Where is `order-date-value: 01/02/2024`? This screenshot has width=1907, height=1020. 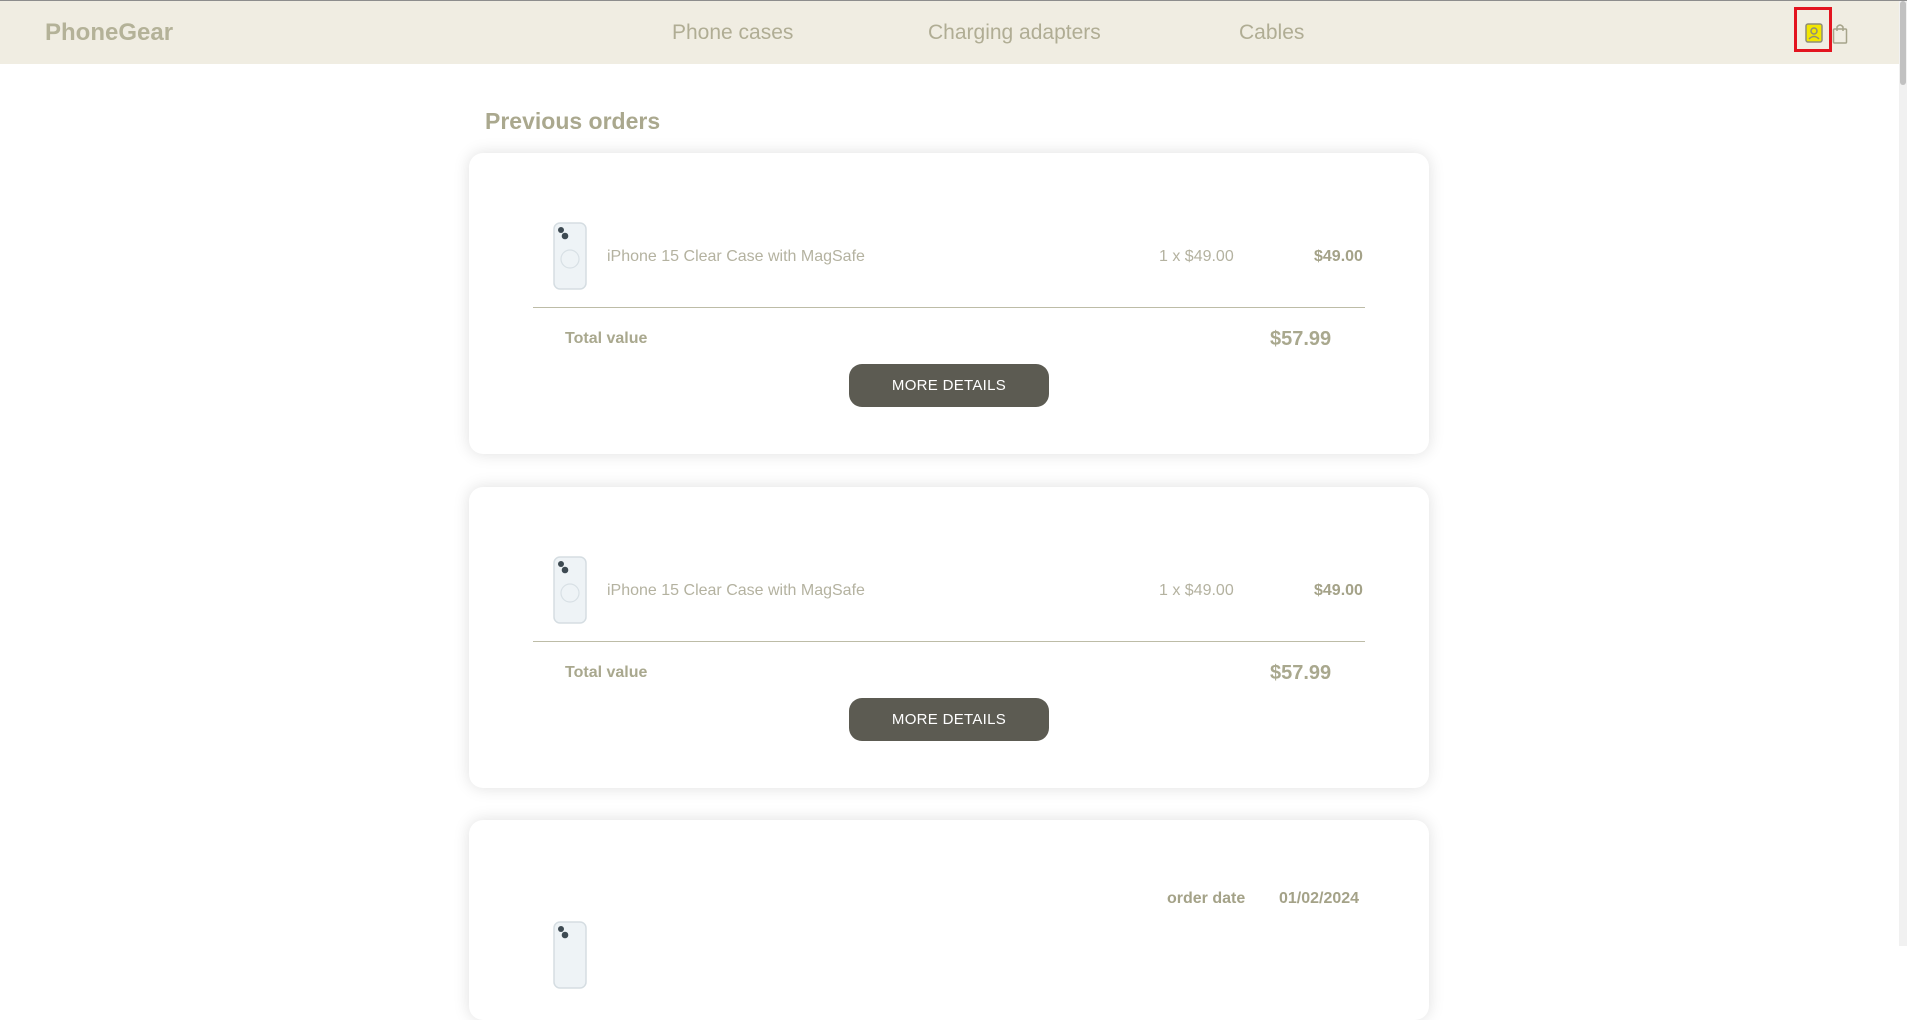
order-date-value: 01/02/2024 is located at coordinates (1319, 898).